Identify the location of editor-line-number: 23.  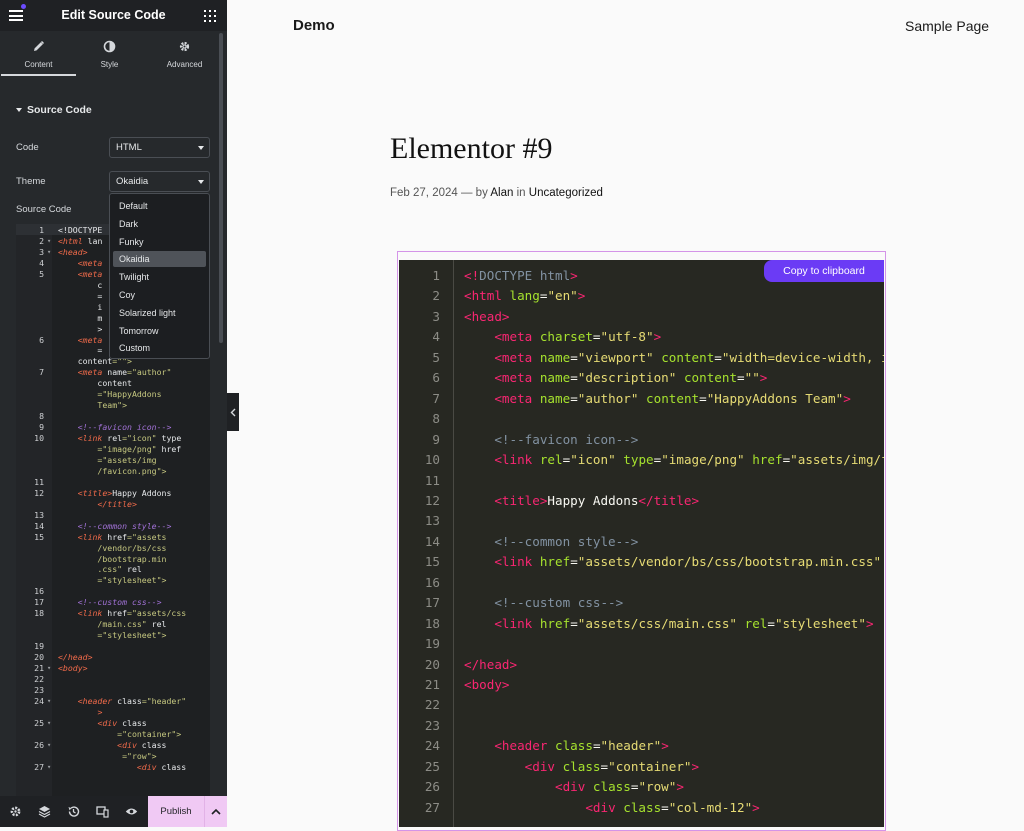
(39, 689).